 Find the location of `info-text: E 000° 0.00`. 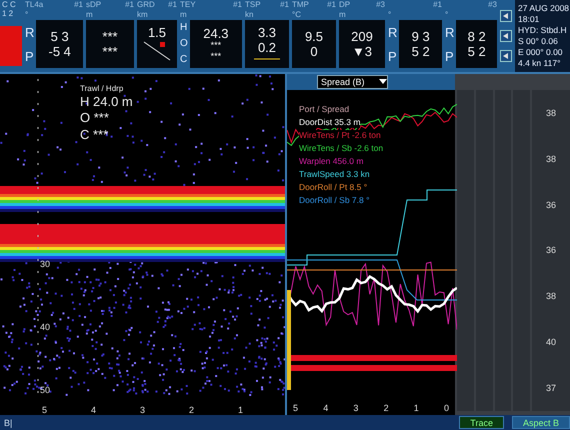

info-text: E 000° 0.00 is located at coordinates (541, 52).